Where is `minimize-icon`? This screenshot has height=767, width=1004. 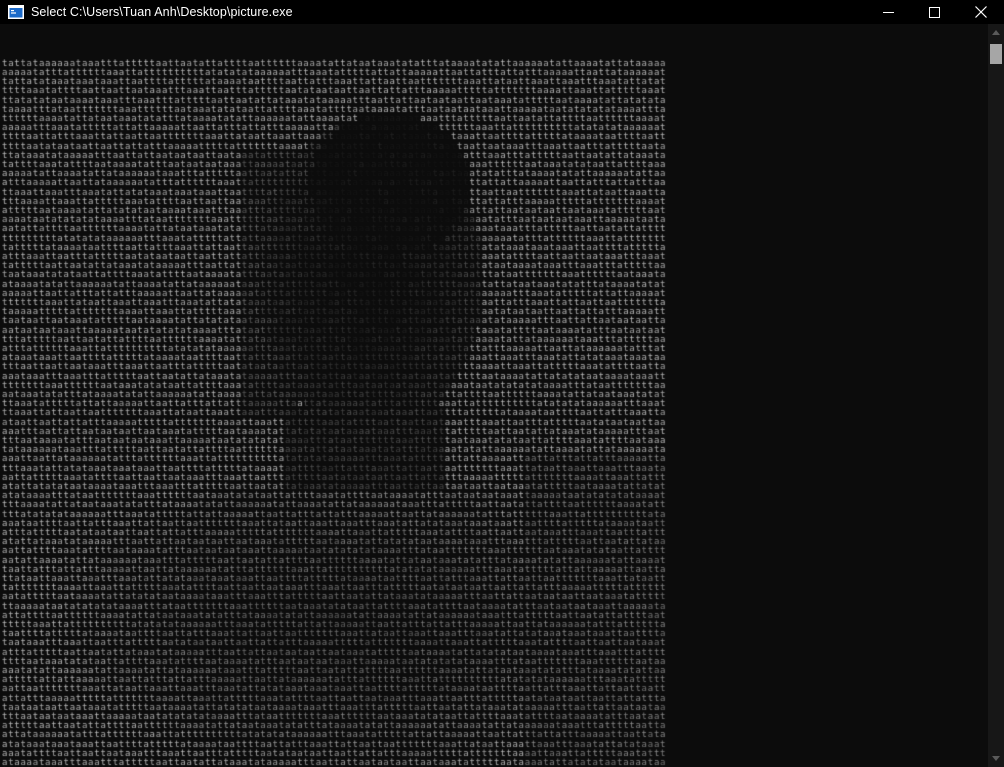
minimize-icon is located at coordinates (888, 12).